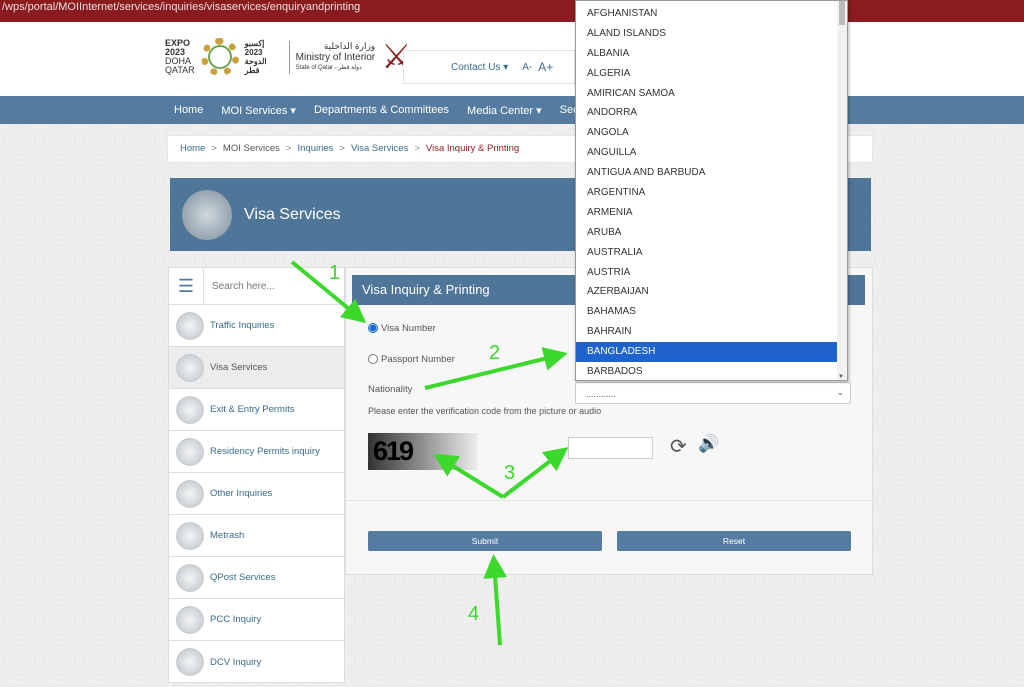  Describe the element at coordinates (239, 367) in the screenshot. I see `sidebar-item-label: Visa Services` at that location.